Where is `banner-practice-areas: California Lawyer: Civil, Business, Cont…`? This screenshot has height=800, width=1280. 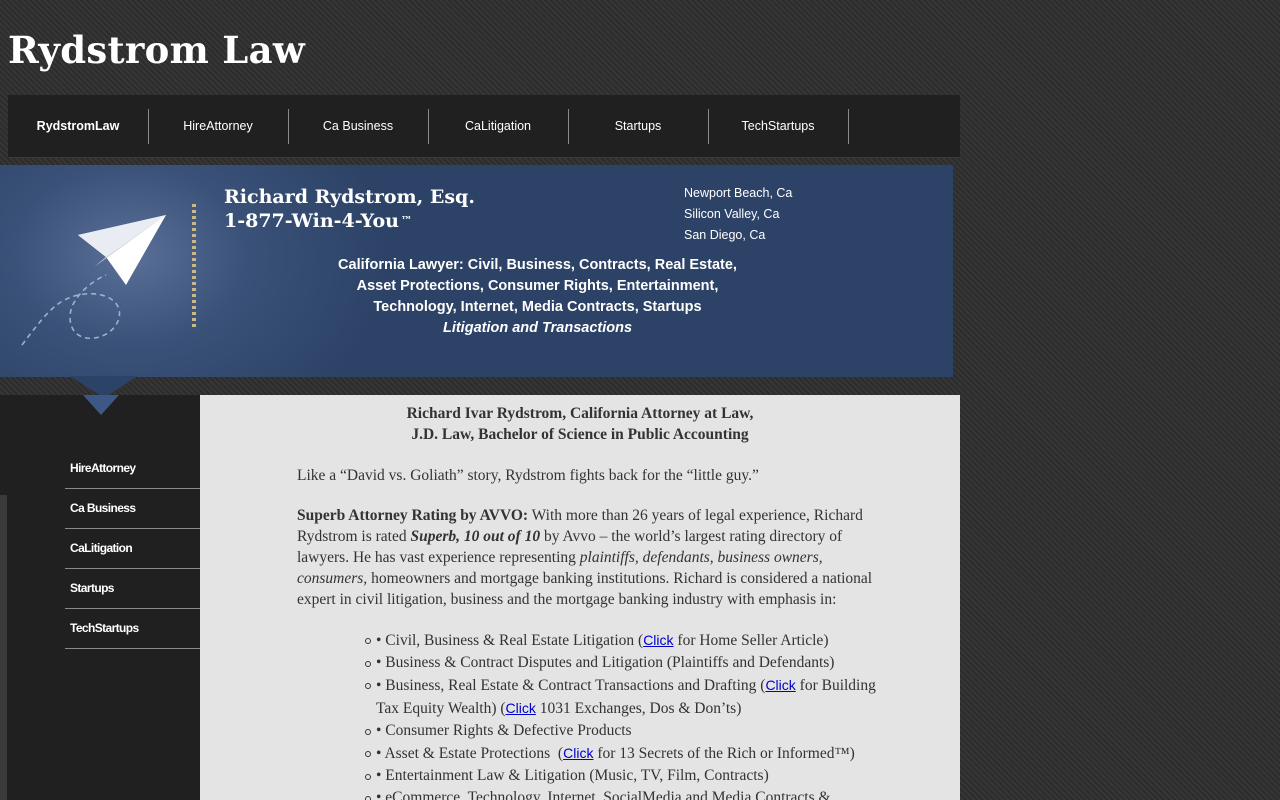
banner-practice-areas: California Lawyer: Civil, Business, Cont… is located at coordinates (537, 297).